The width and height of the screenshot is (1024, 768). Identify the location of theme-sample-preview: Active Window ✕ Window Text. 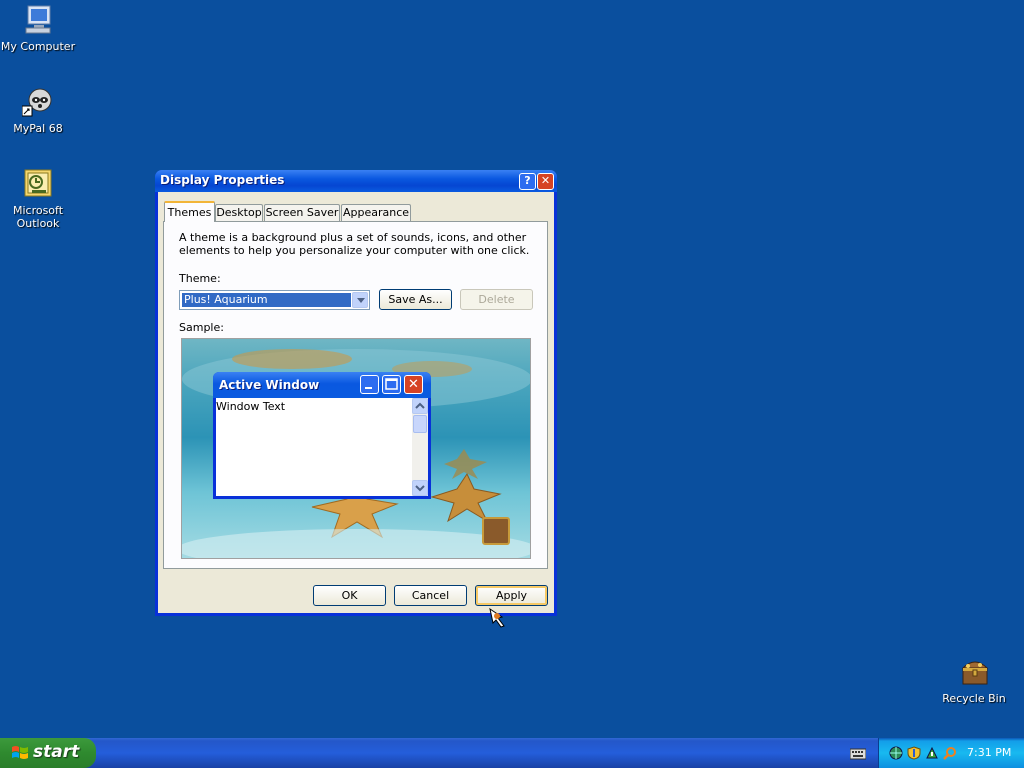
(356, 448).